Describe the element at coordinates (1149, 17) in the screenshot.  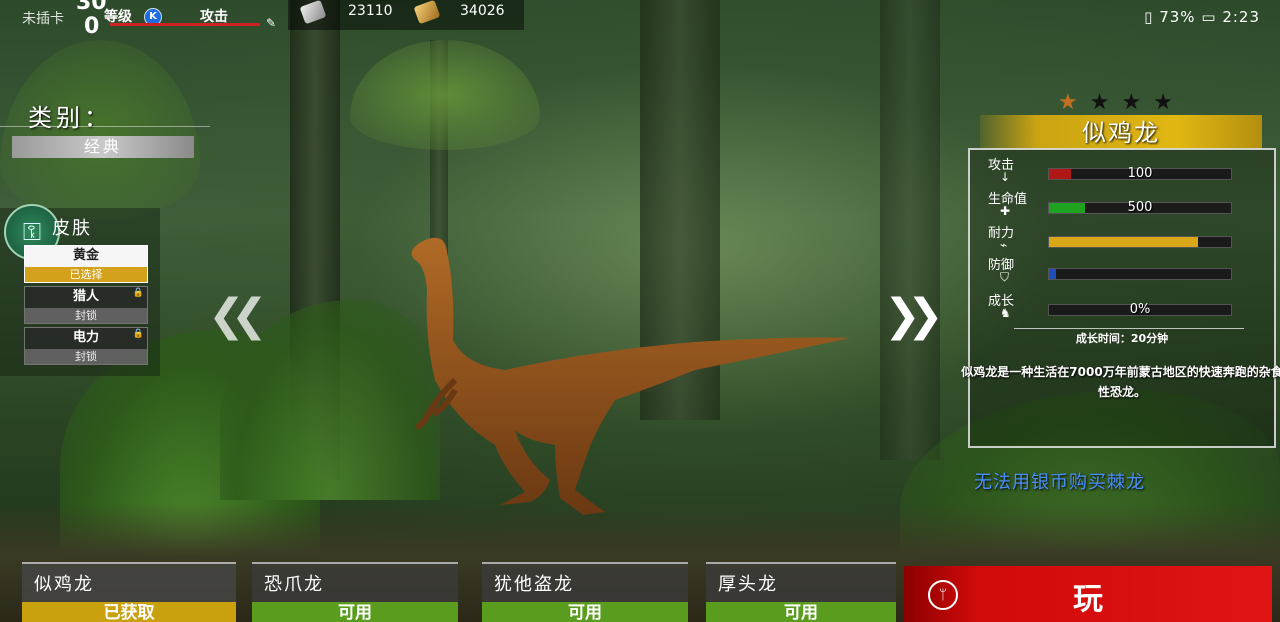
I see `vibrate-icon: ▯` at that location.